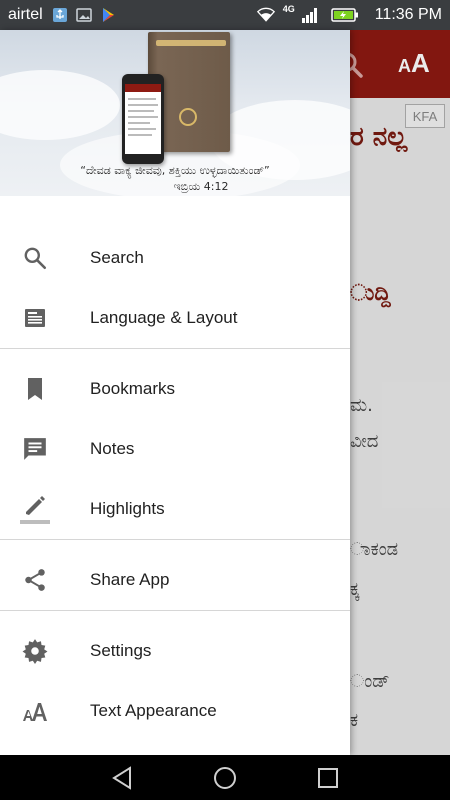 The height and width of the screenshot is (800, 450). Describe the element at coordinates (191, 43) in the screenshot. I see `book-title-strip` at that location.